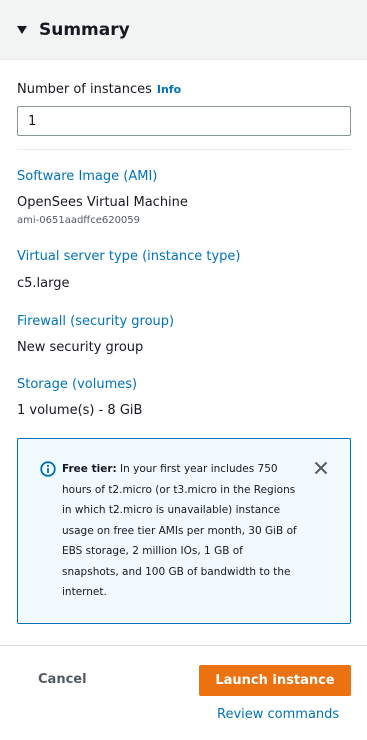  I want to click on close-icon, so click(321, 468).